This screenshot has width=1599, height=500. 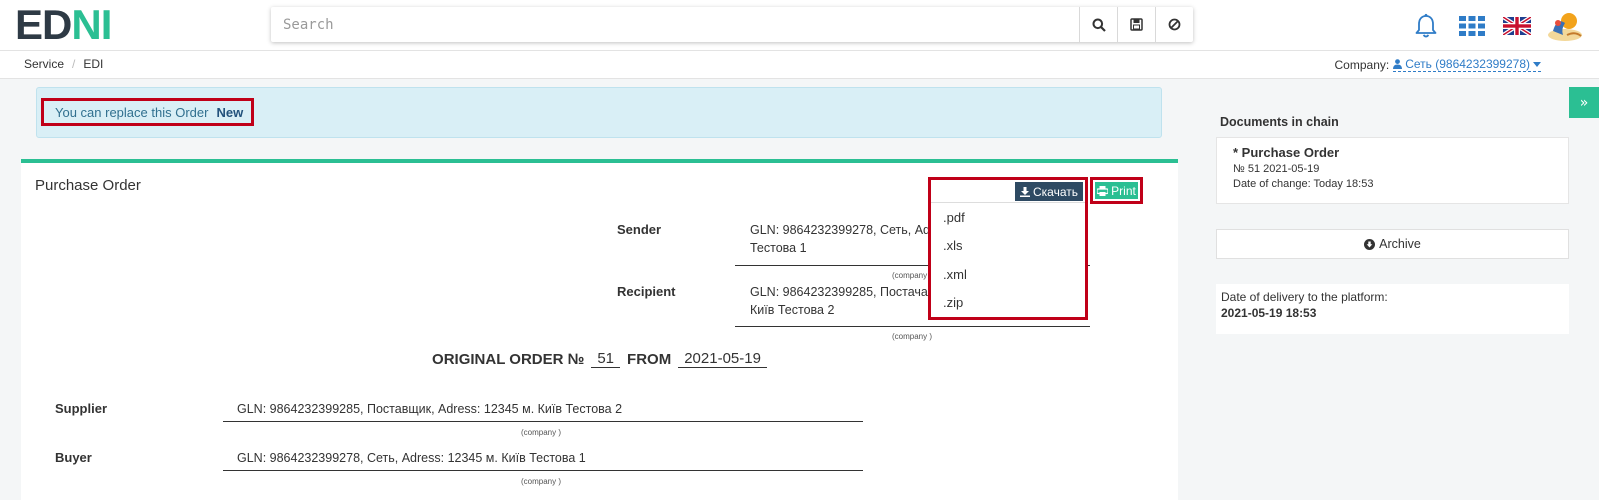 What do you see at coordinates (1362, 64) in the screenshot?
I see `company-label: Company:` at bounding box center [1362, 64].